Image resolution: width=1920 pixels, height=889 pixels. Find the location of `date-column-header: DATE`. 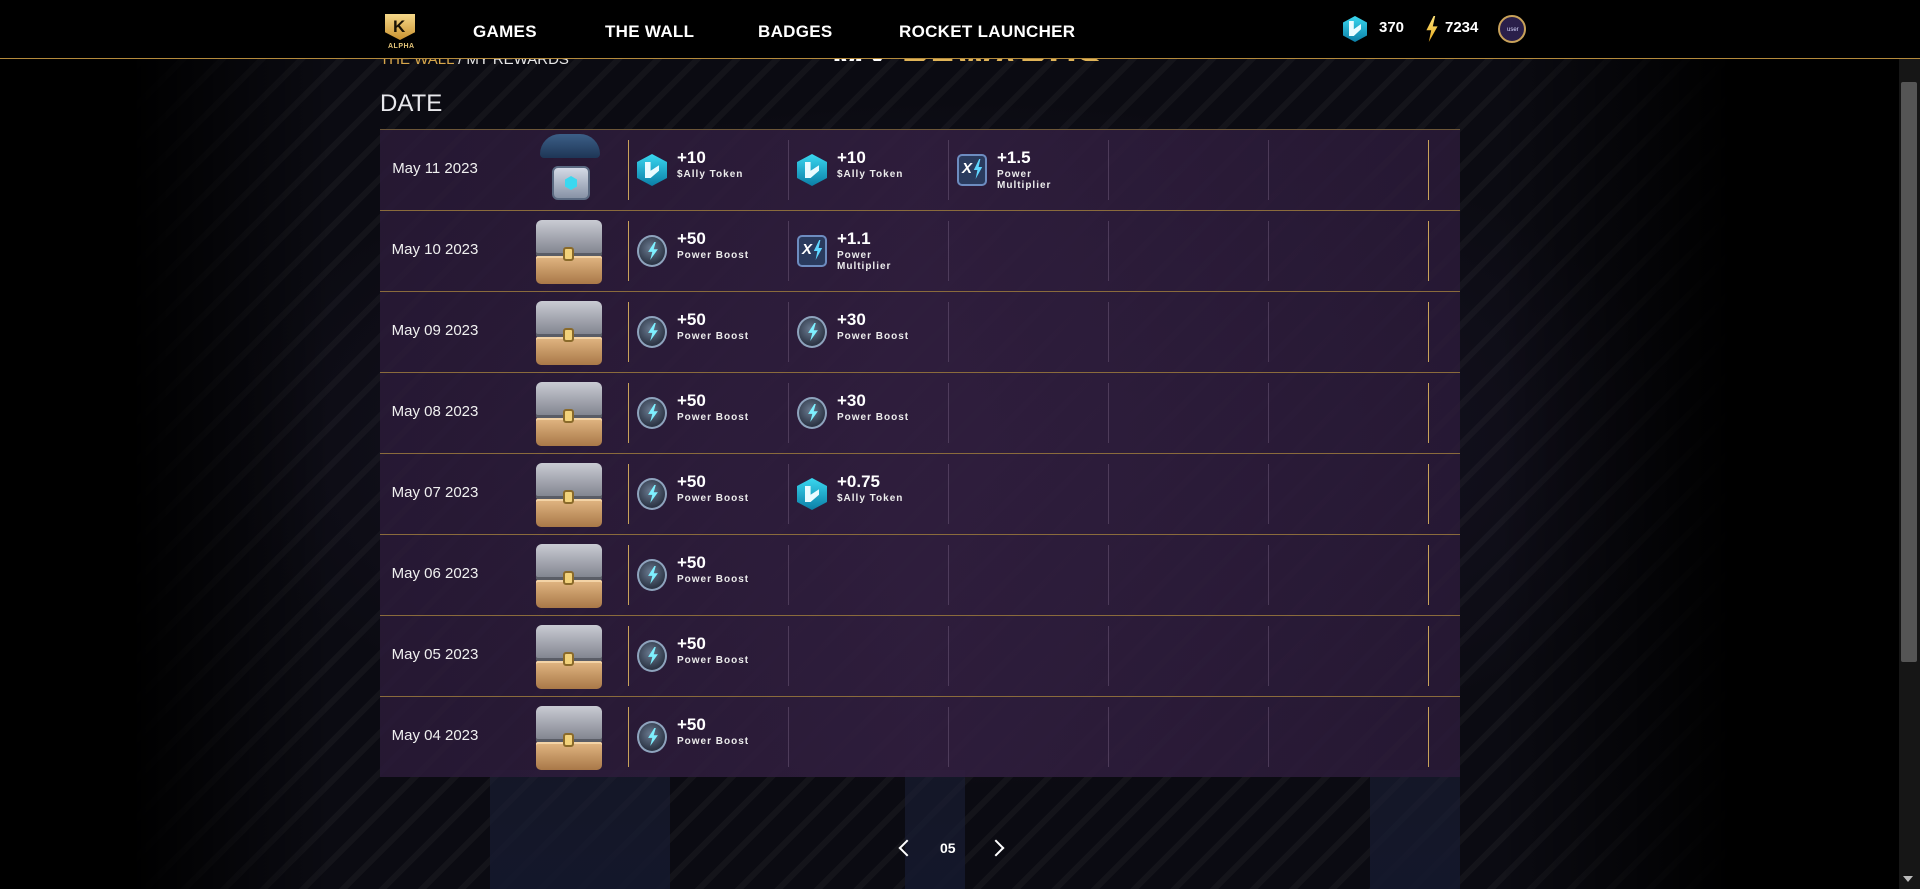

date-column-header: DATE is located at coordinates (411, 103).